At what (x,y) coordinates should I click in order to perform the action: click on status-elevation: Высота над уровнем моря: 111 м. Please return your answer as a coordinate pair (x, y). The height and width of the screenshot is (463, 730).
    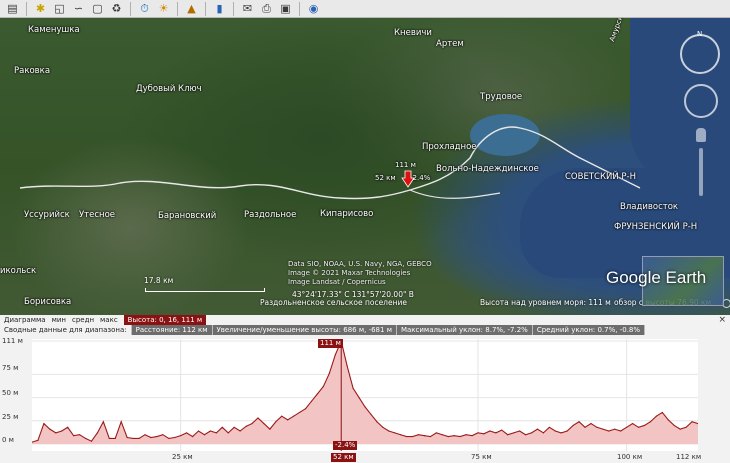
    Looking at the image, I should click on (545, 302).